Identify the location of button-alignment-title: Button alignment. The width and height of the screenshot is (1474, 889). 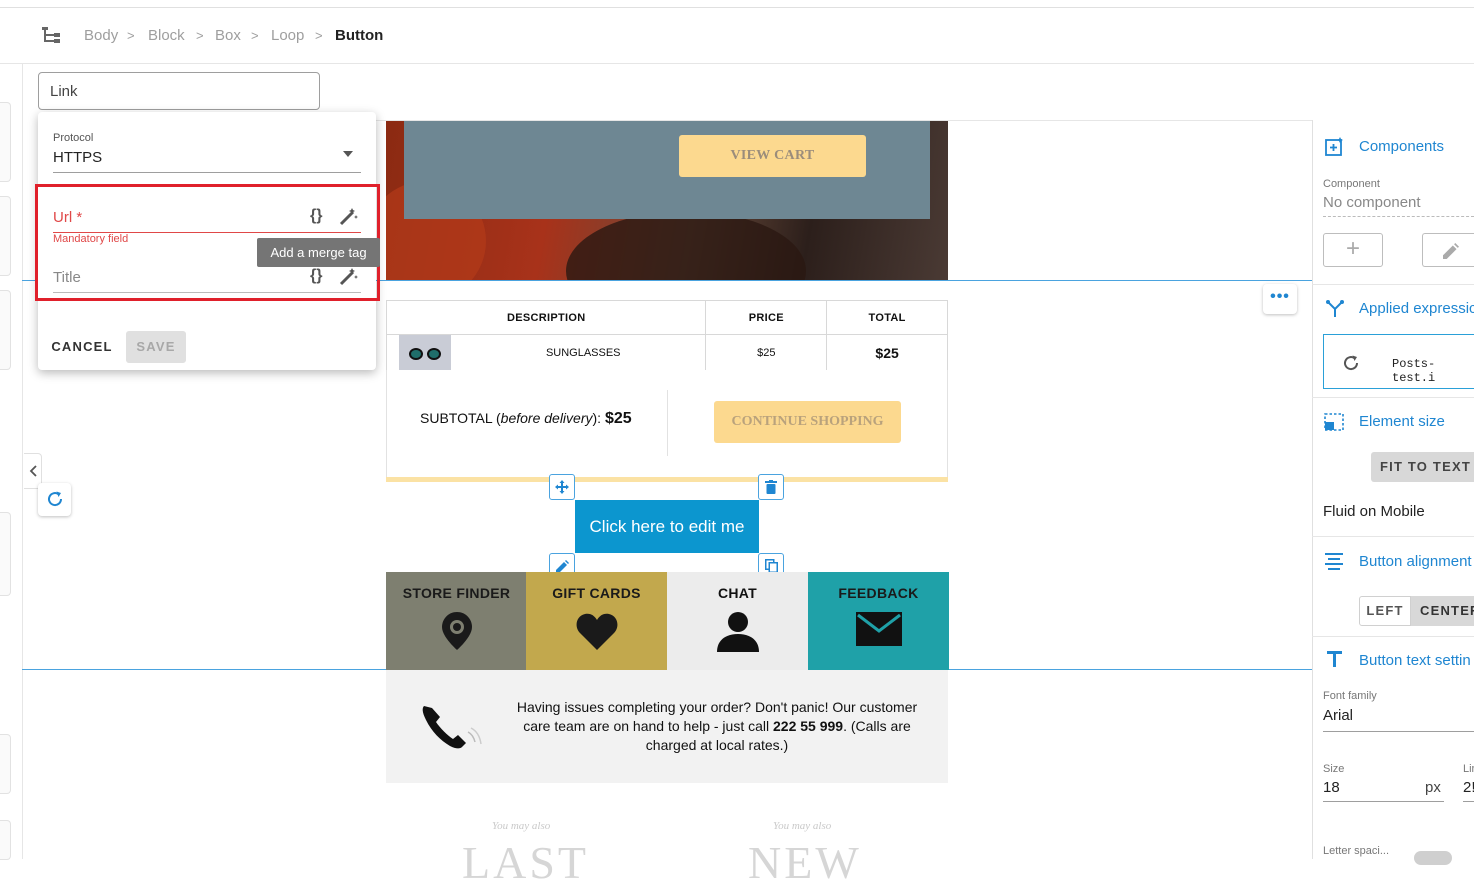
(1415, 561).